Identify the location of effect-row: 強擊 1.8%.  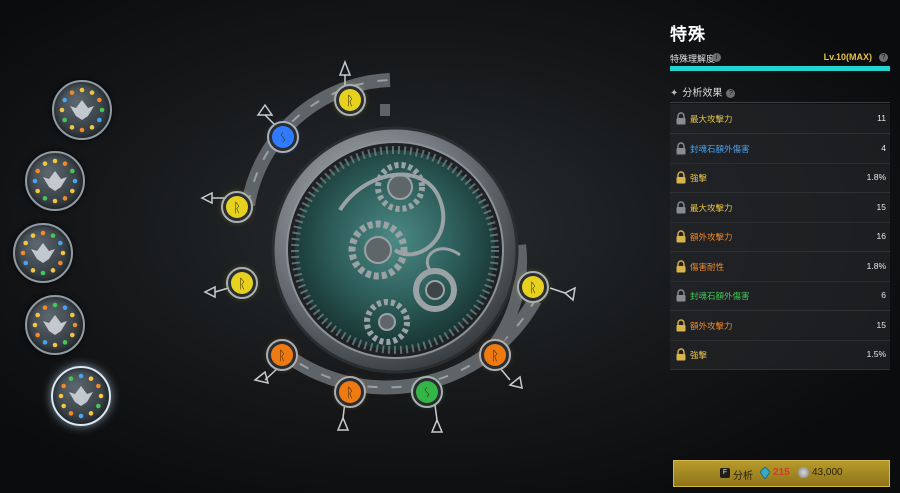
(780, 178).